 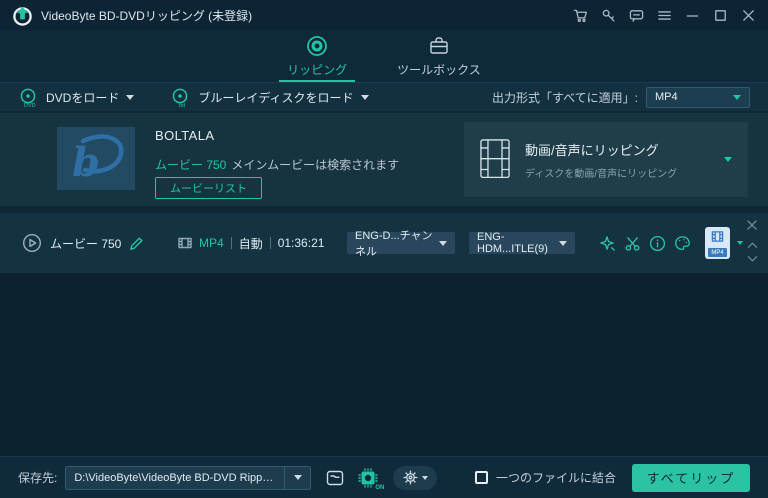 What do you see at coordinates (439, 46) in the screenshot?
I see `toolbox-briefcase-icon` at bounding box center [439, 46].